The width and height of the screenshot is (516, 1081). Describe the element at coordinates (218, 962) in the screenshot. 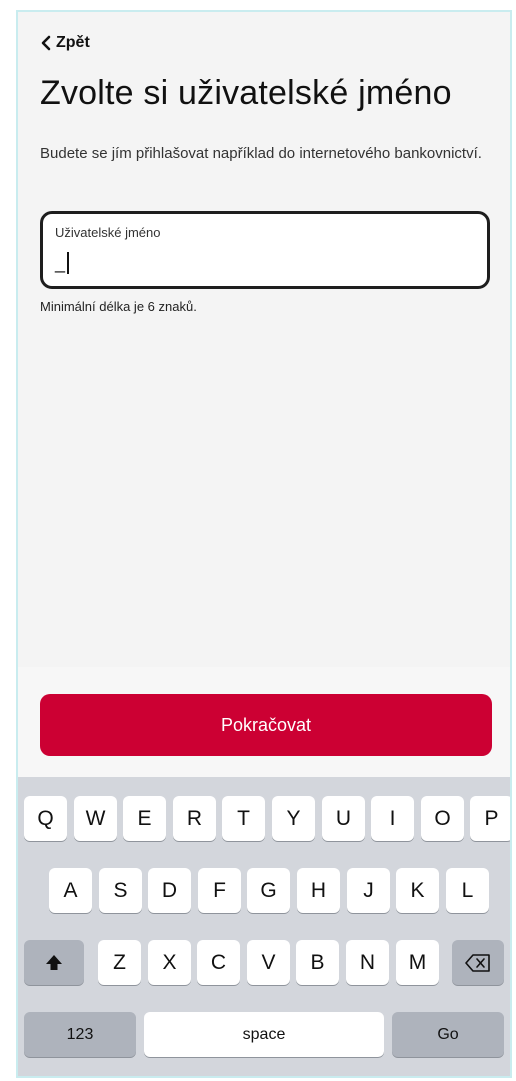

I see `key-c: C` at that location.